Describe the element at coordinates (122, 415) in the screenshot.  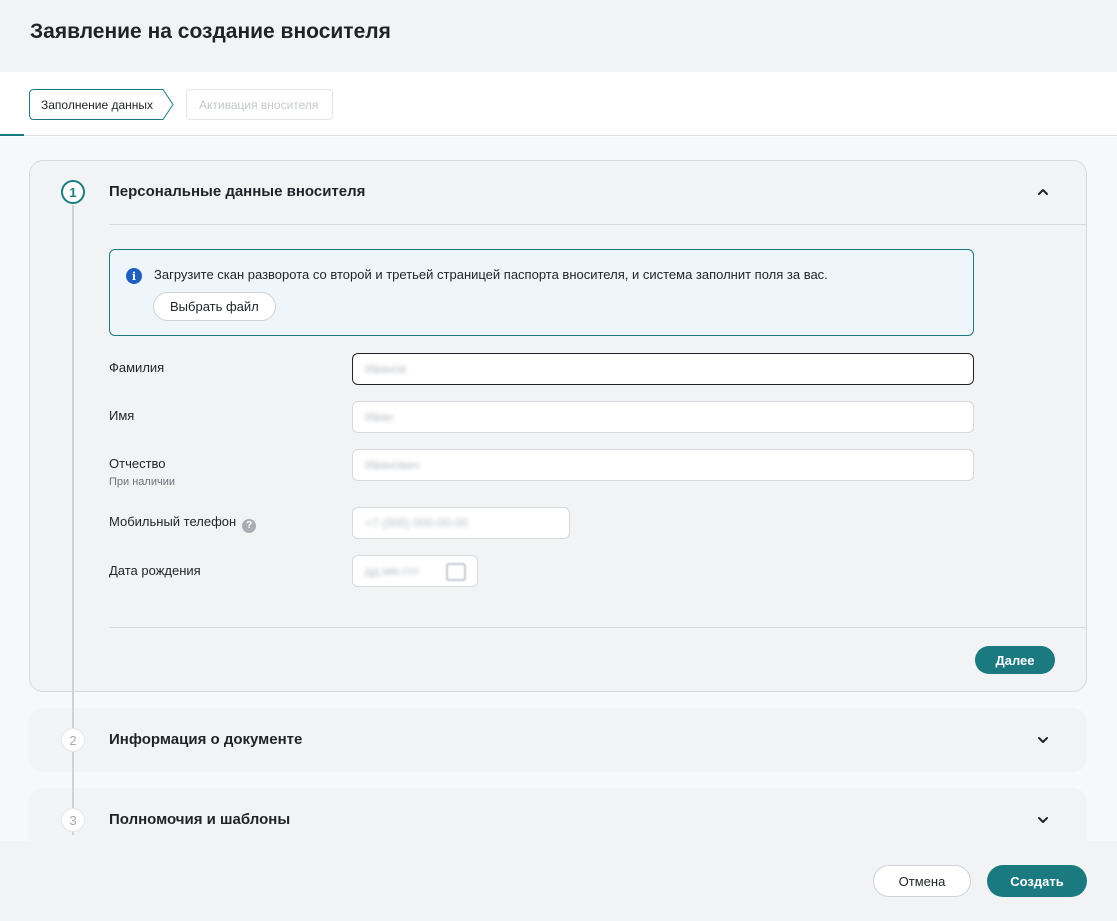
I see `firstname-label: Имя` at that location.